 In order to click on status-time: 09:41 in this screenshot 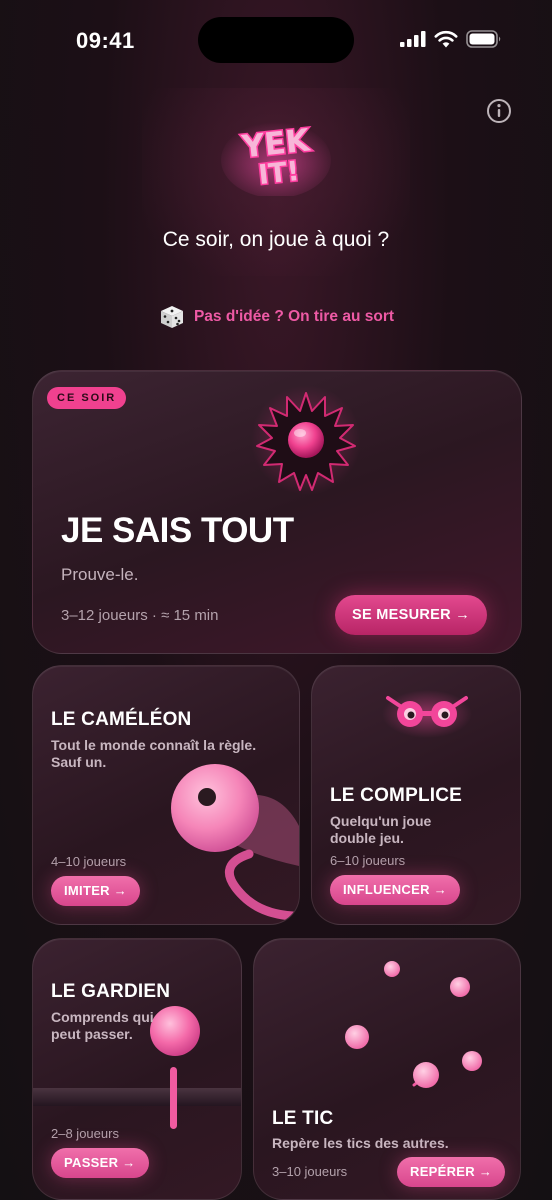, I will do `click(105, 40)`.